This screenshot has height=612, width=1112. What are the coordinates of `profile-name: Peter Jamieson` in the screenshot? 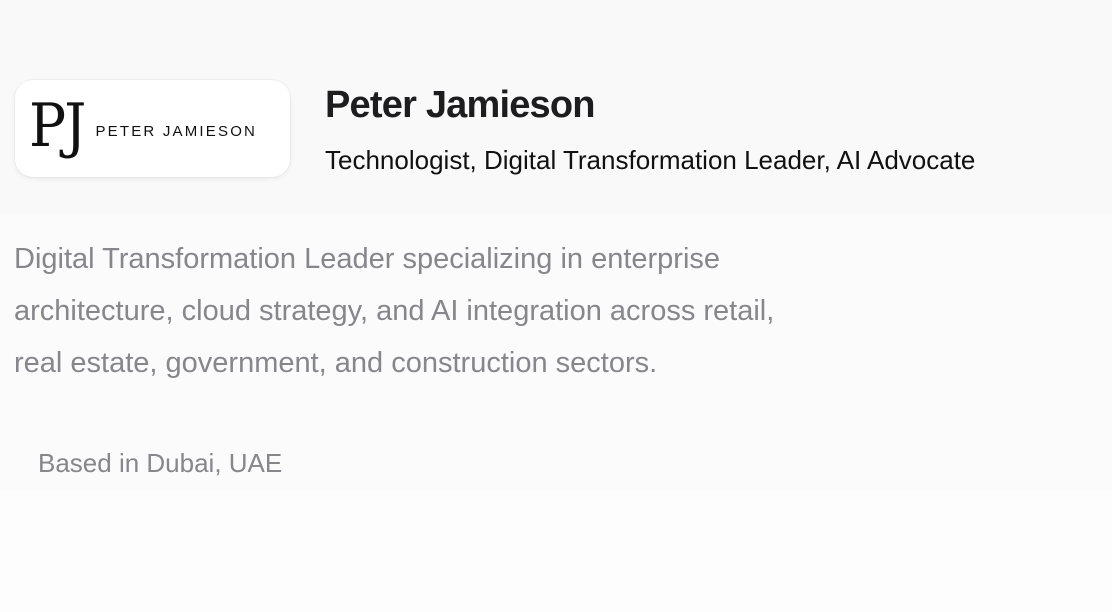 It's located at (460, 105).